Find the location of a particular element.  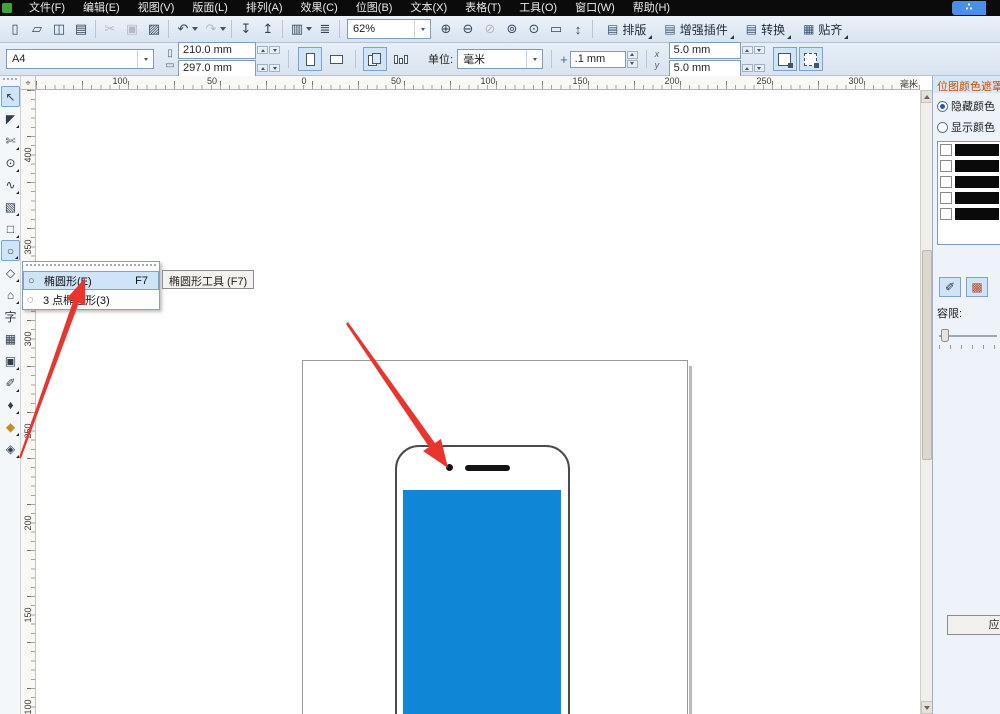

flyout-drag-handle is located at coordinates (91, 266).